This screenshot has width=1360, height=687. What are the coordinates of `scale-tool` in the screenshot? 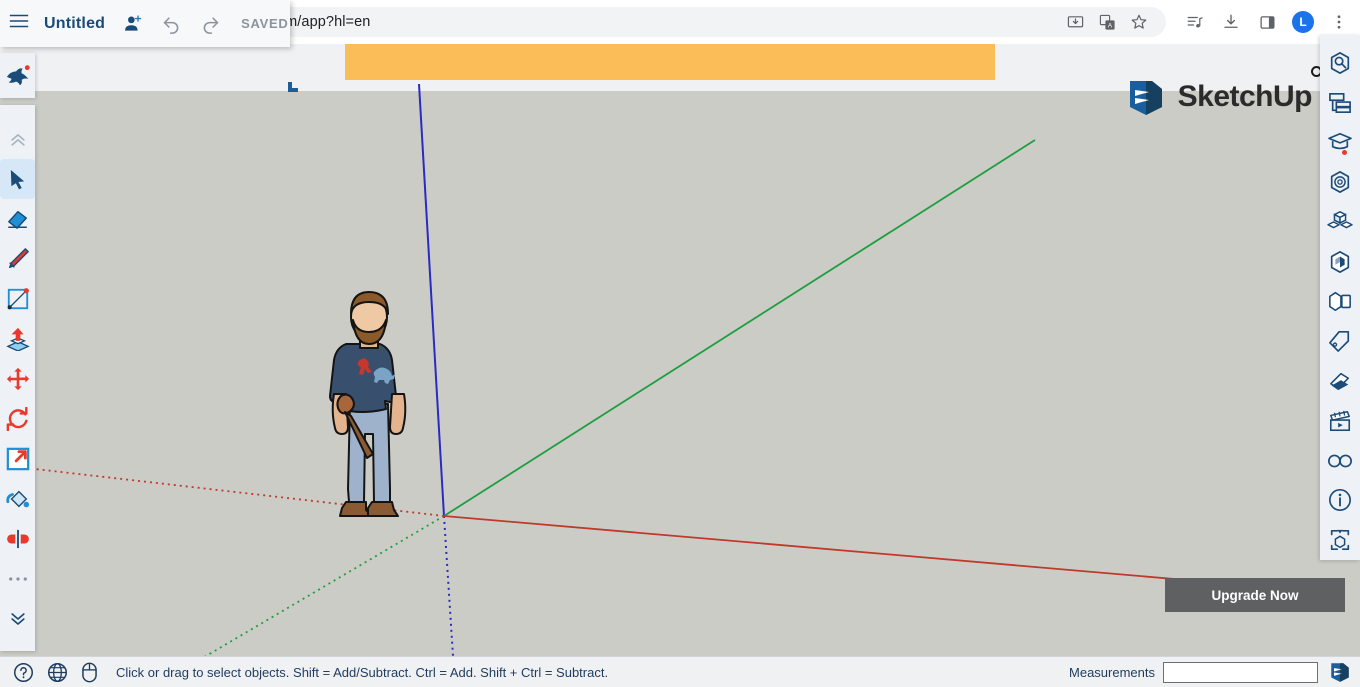 It's located at (17, 459).